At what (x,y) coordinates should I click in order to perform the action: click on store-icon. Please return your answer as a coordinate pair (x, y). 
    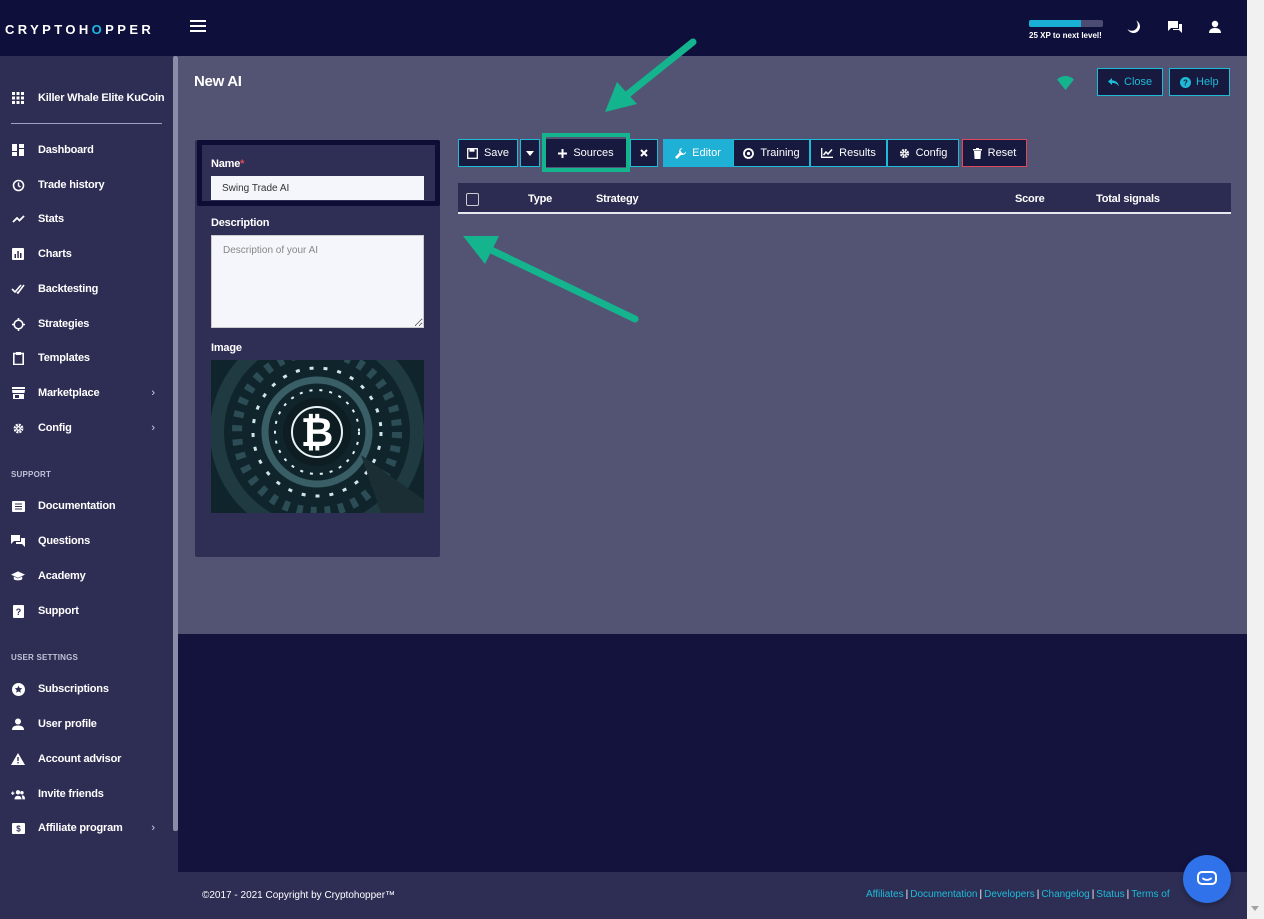
    Looking at the image, I should click on (18, 393).